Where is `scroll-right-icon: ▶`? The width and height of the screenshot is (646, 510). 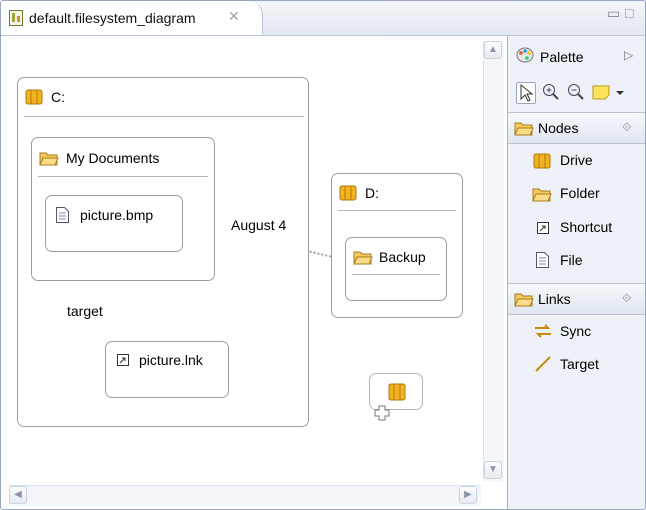
scroll-right-icon: ▶ is located at coordinates (468, 495).